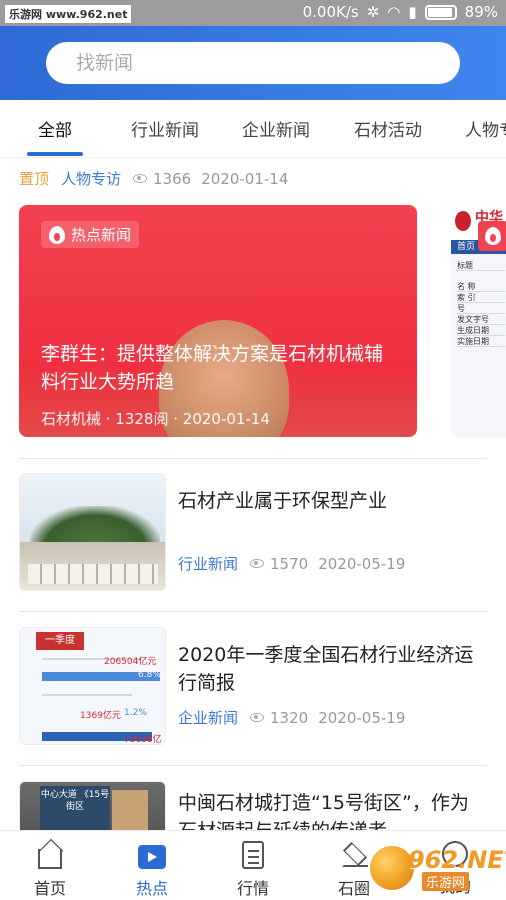  Describe the element at coordinates (91, 178) in the screenshot. I see `pinned-category: 人物专访` at that location.